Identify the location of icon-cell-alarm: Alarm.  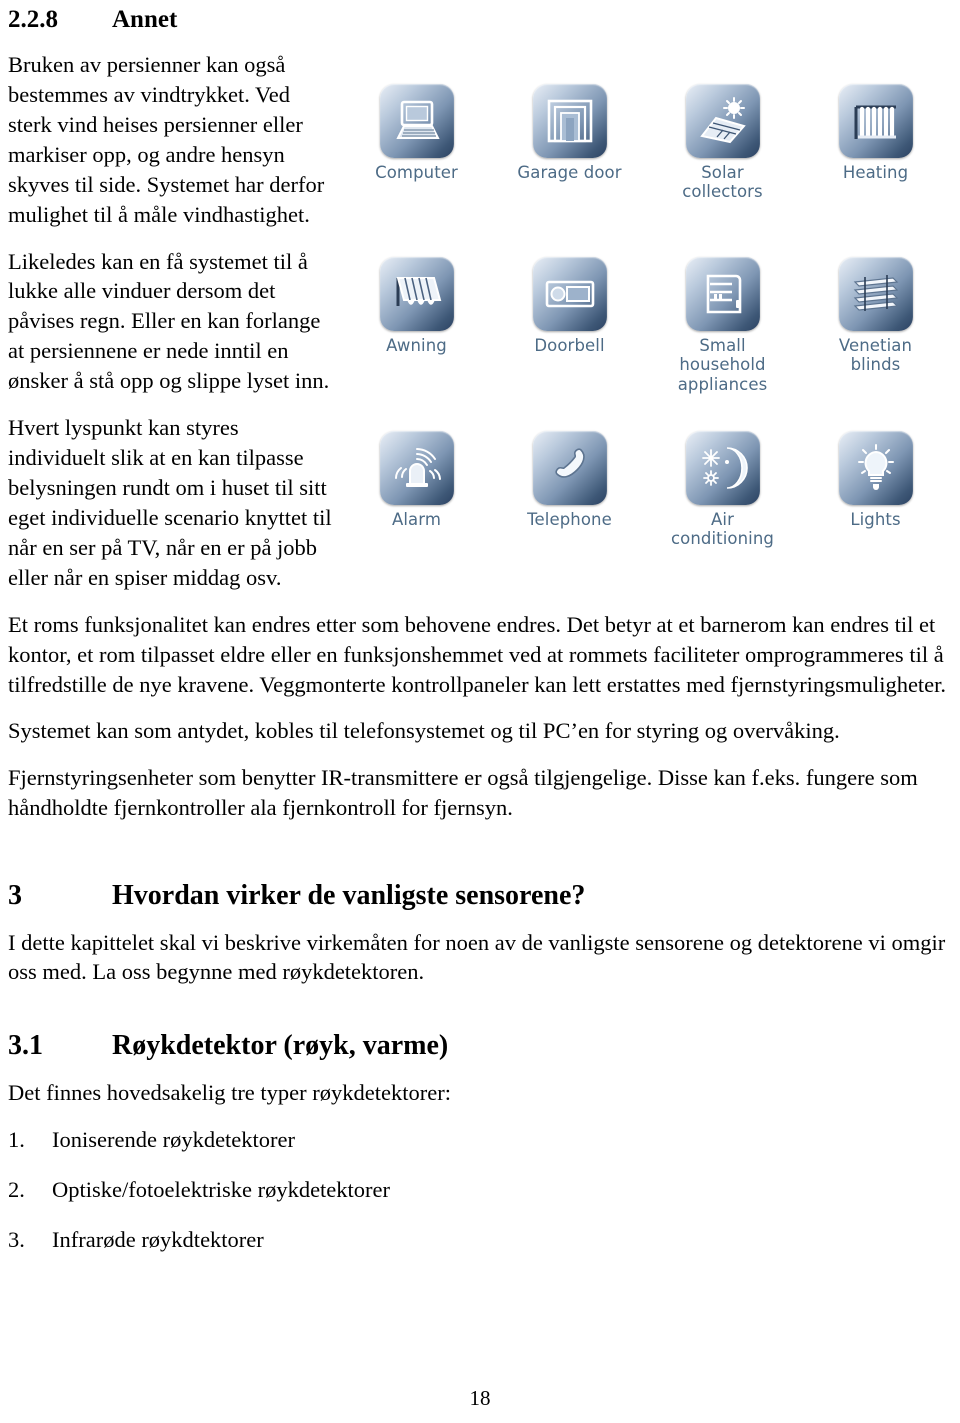
(416, 509).